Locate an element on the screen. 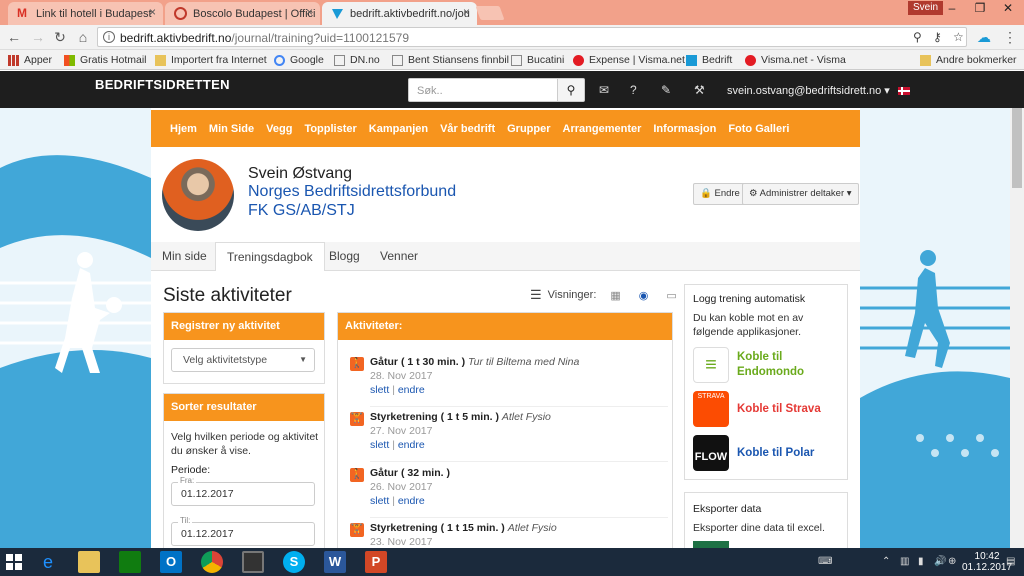 The image size is (1024, 576). connect-polar: FLOW Koble til Polar is located at coordinates (763, 453).